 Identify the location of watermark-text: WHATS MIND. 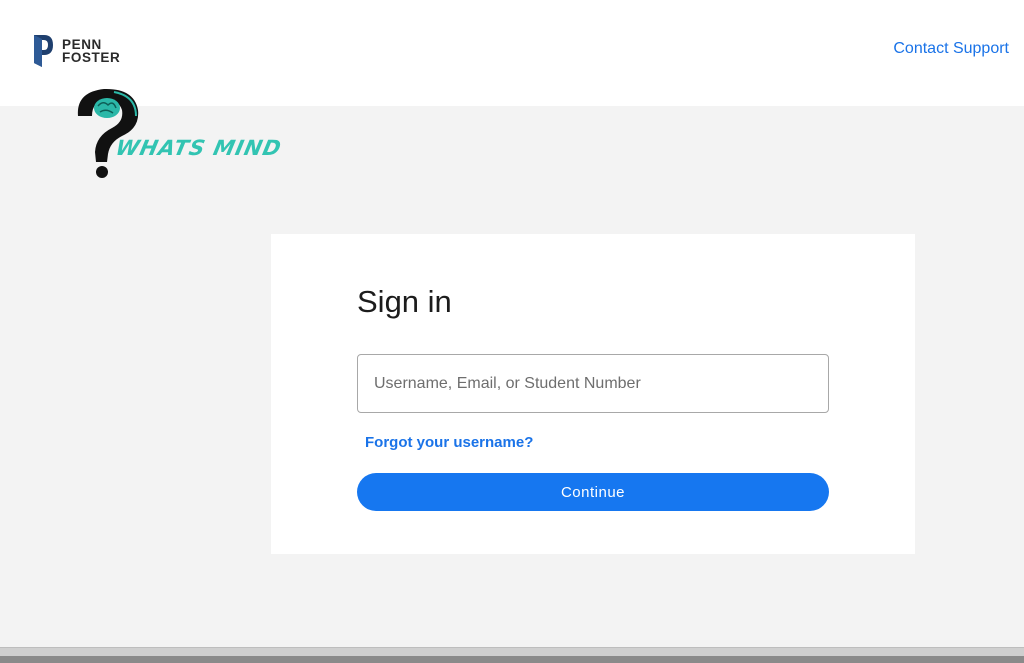
(199, 148).